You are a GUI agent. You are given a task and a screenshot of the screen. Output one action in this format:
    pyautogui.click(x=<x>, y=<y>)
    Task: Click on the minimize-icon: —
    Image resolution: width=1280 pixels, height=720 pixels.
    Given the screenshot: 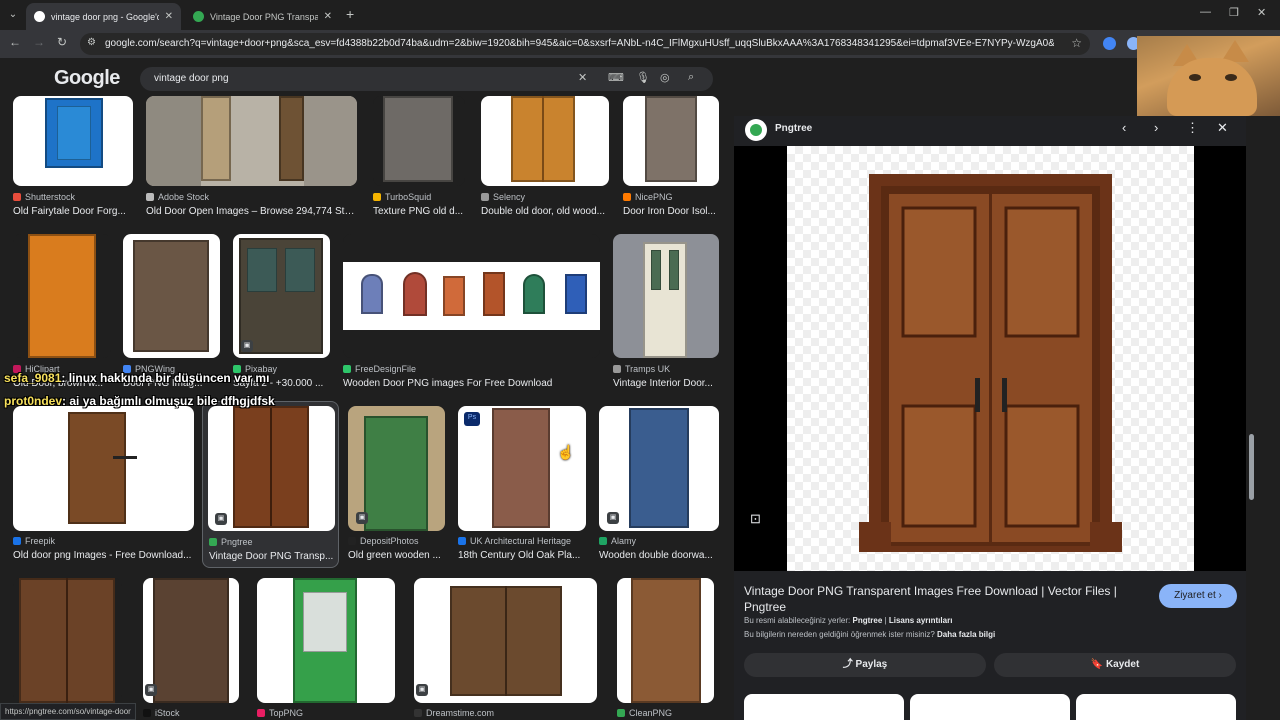 What is the action you would take?
    pyautogui.click(x=1205, y=12)
    